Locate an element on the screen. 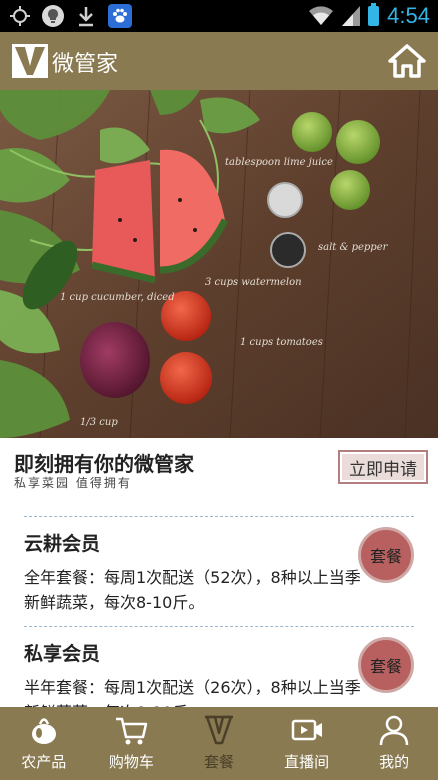 The image size is (438, 780). membership-desc: 全年套餐：每周1次配送（52次），8种以上当季新鲜蔬菜，每次8-10斤。 is located at coordinates (192, 590).